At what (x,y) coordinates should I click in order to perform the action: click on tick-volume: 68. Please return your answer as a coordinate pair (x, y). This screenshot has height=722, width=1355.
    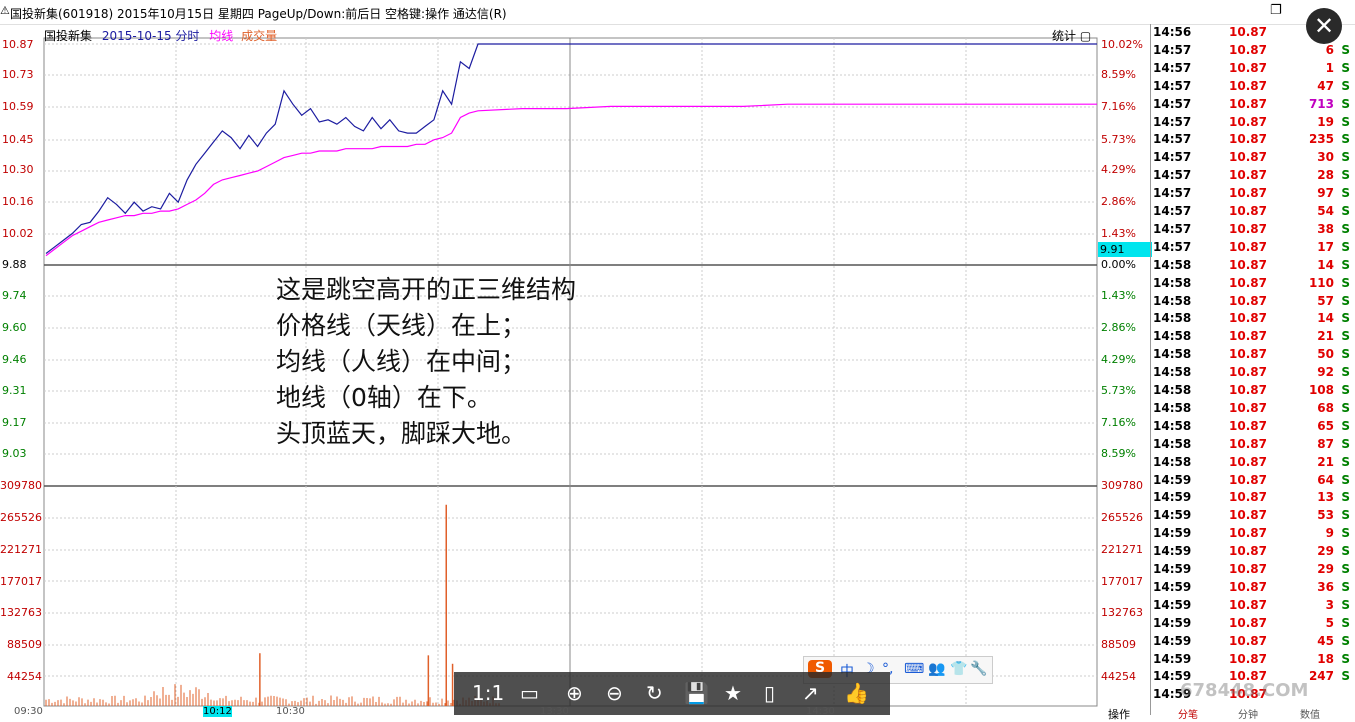
    Looking at the image, I should click on (1325, 407).